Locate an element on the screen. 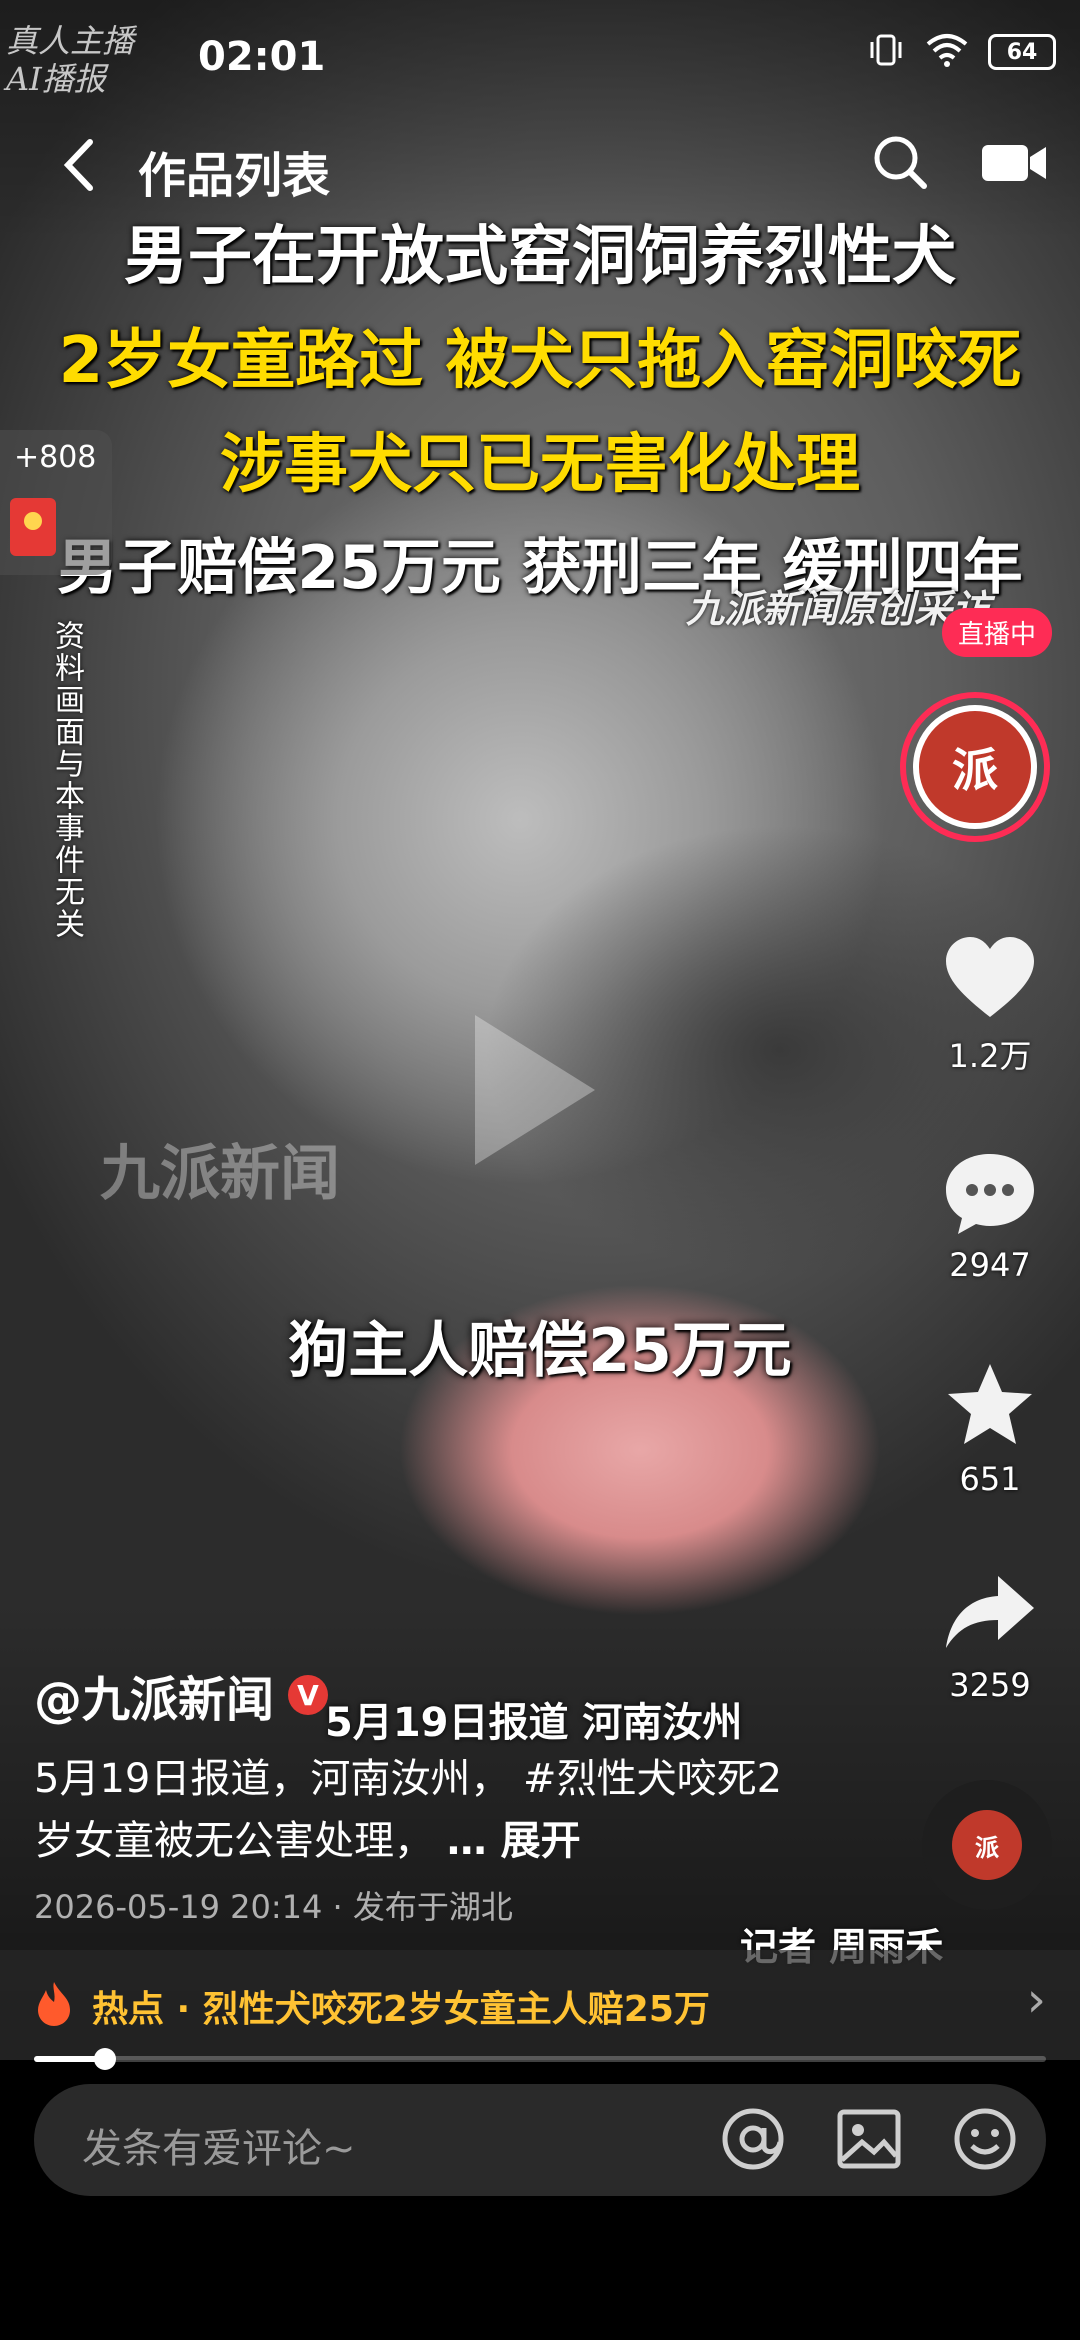 This screenshot has width=1080, height=2340. top-header: 作品列表 is located at coordinates (540, 168).